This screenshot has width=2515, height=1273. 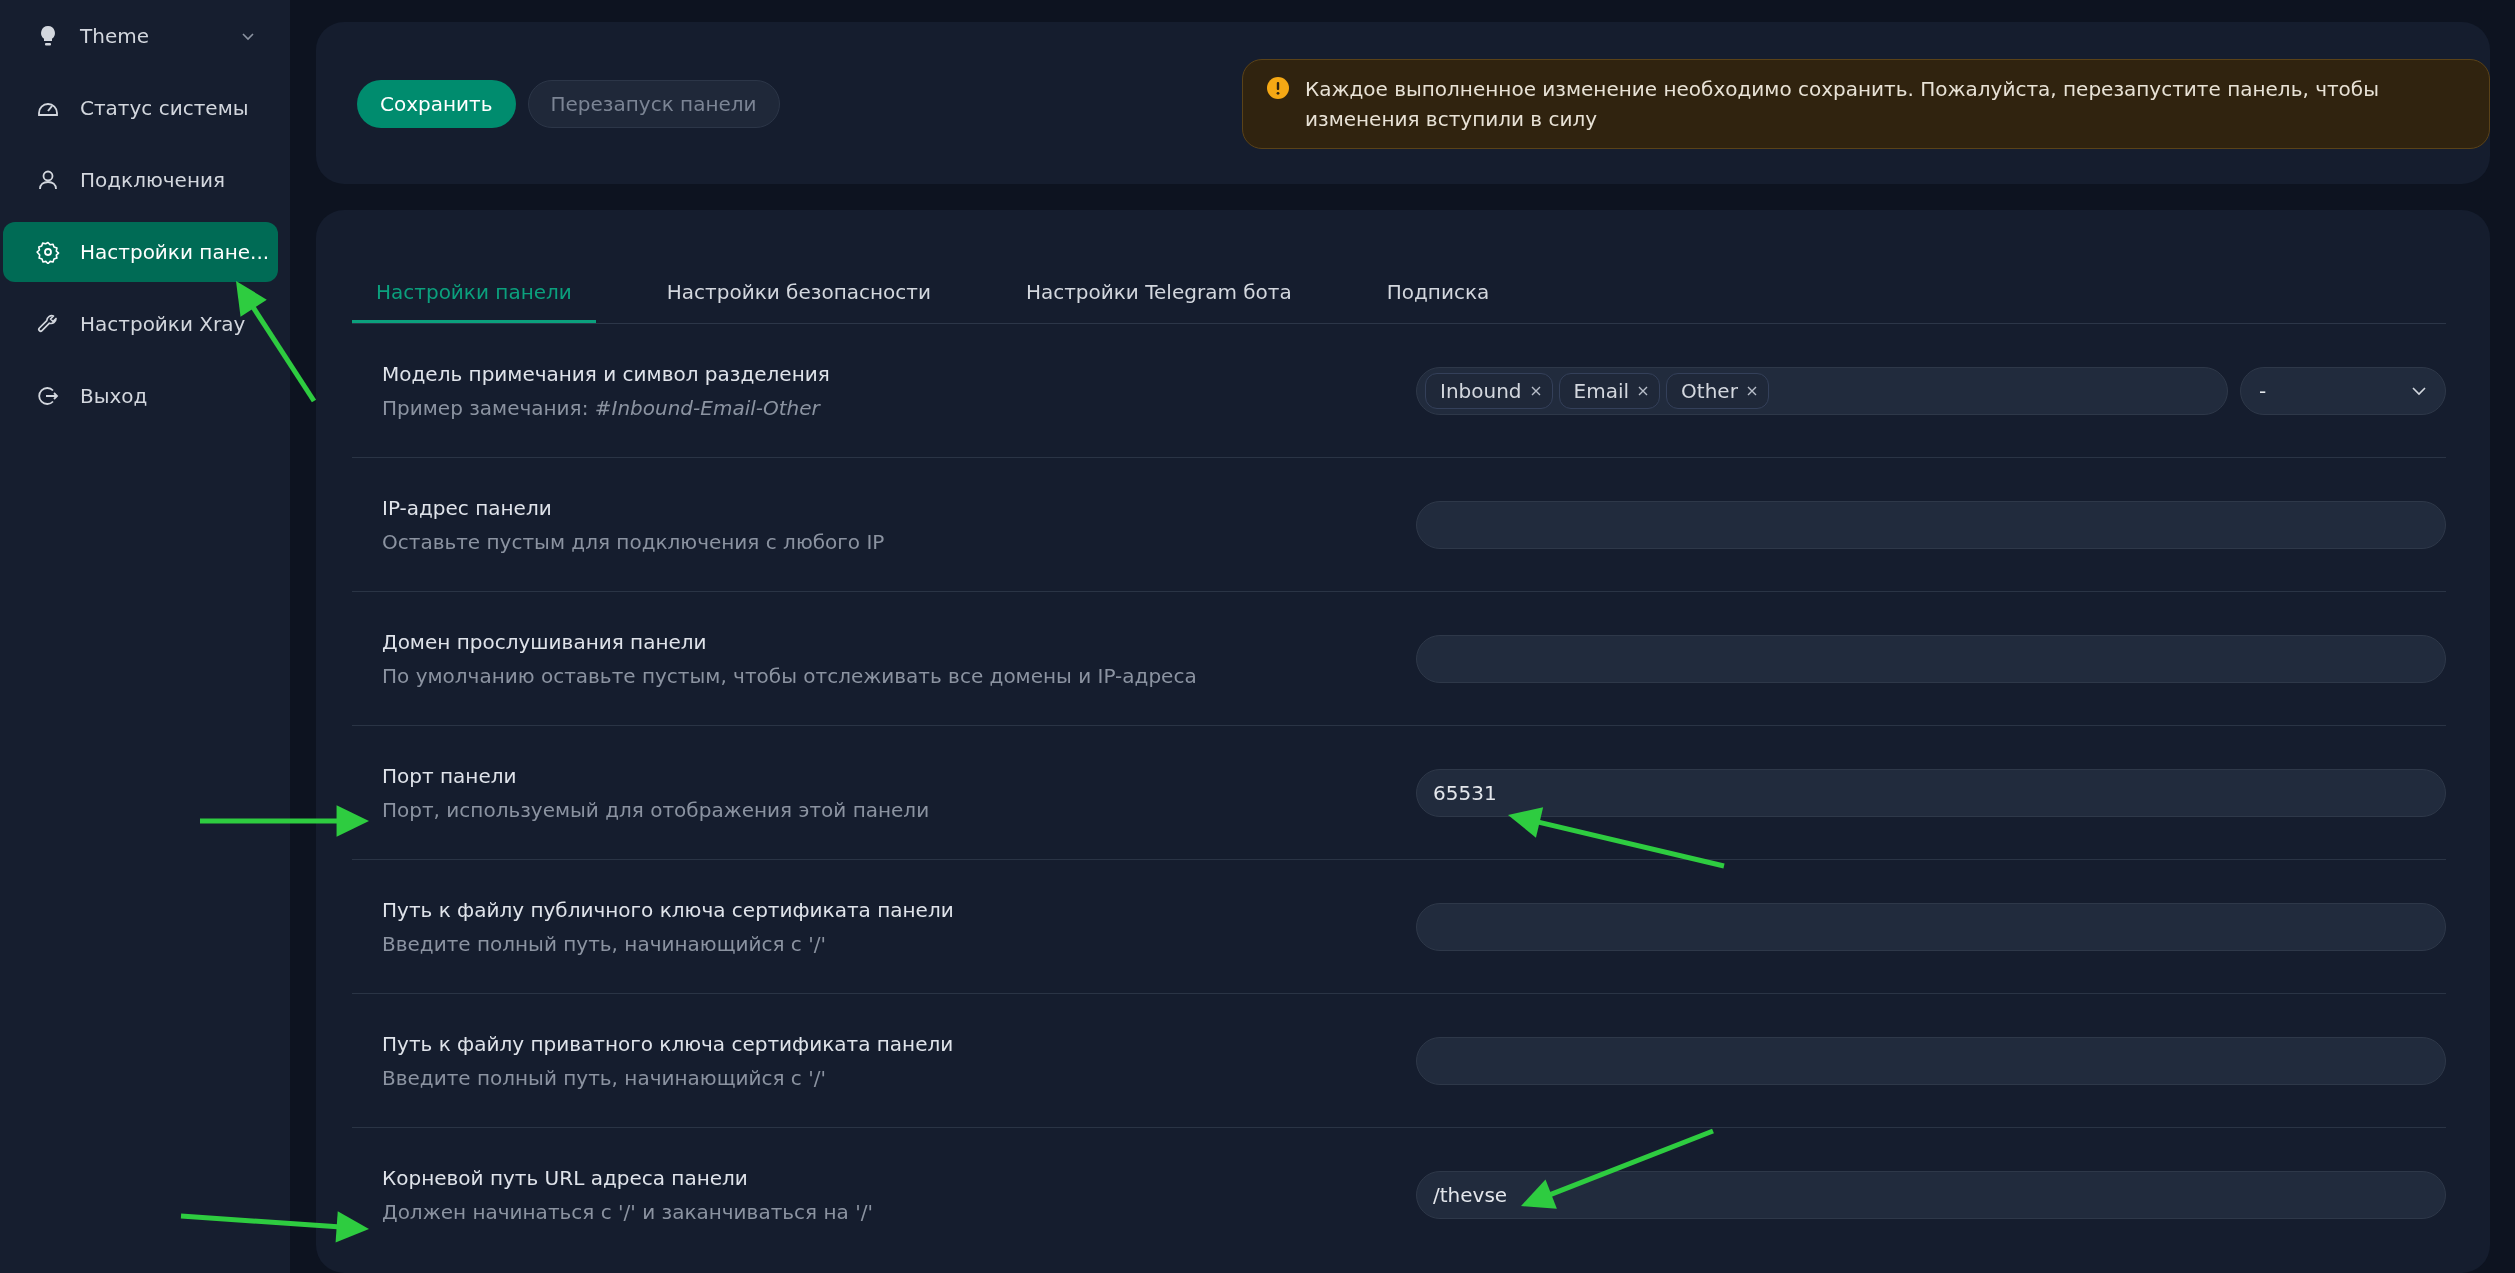 I want to click on sidebar-item: Статус системы, so click(x=140, y=108).